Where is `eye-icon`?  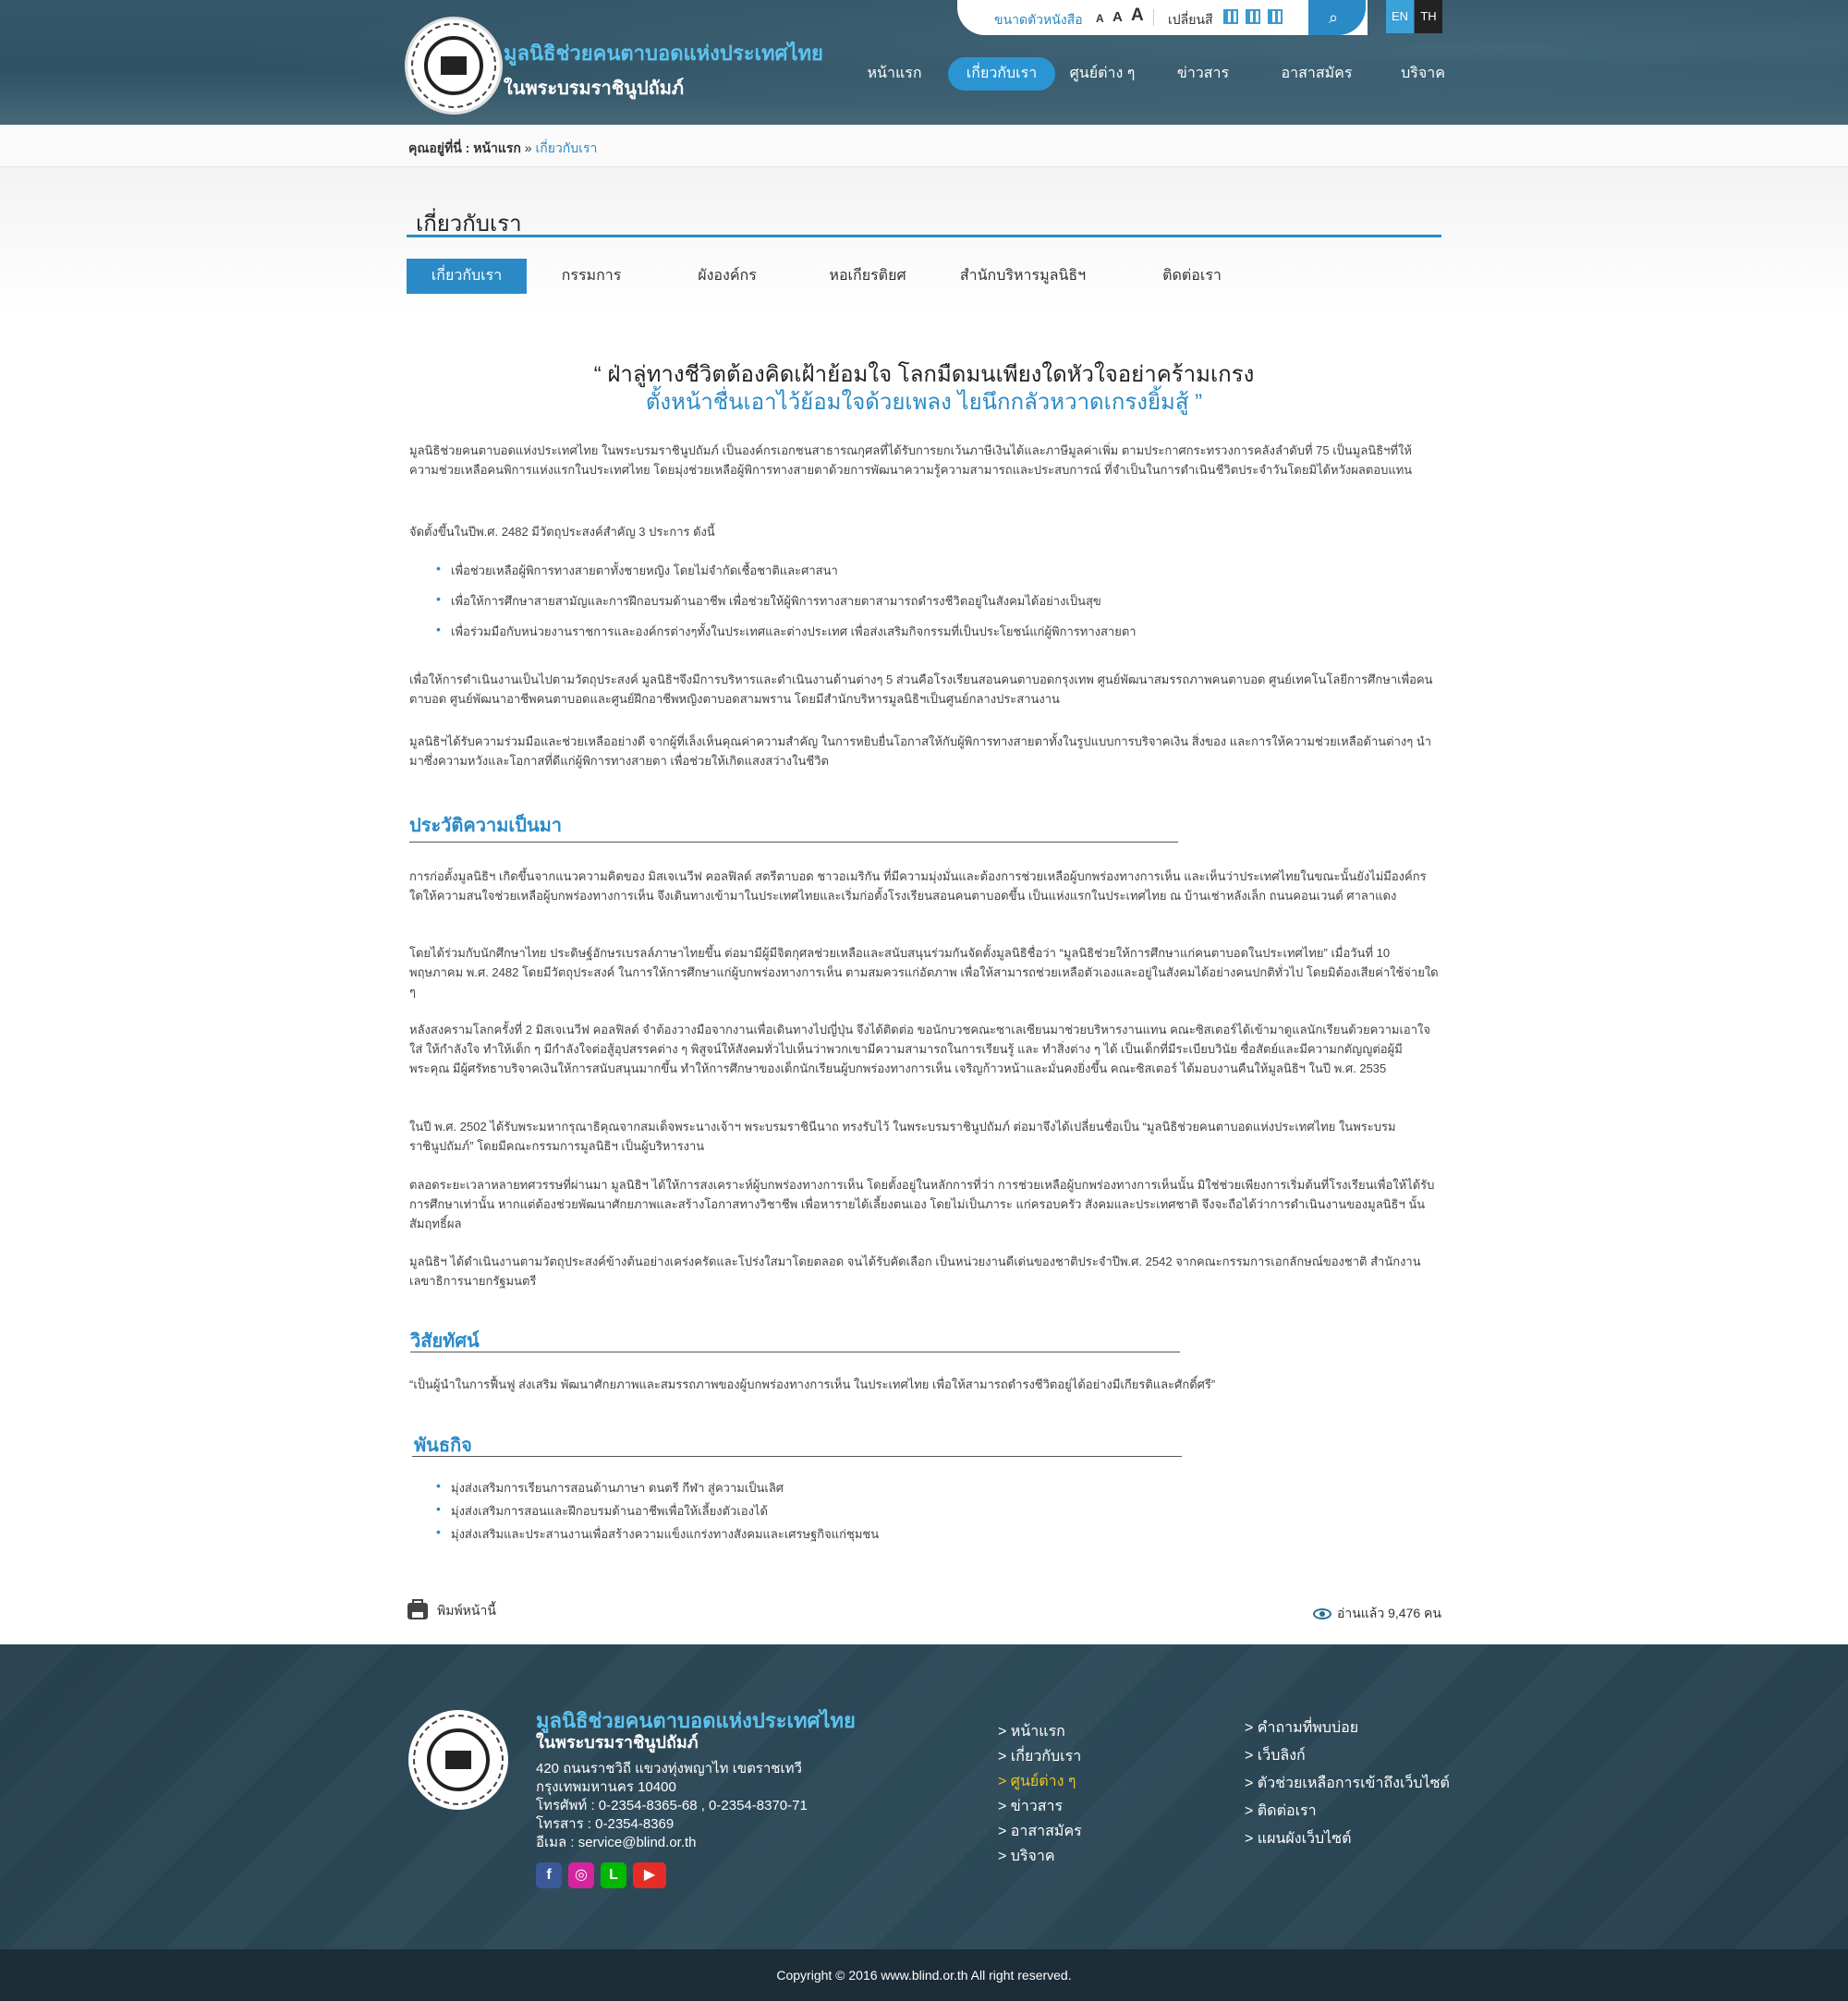
eye-icon is located at coordinates (1321, 1614).